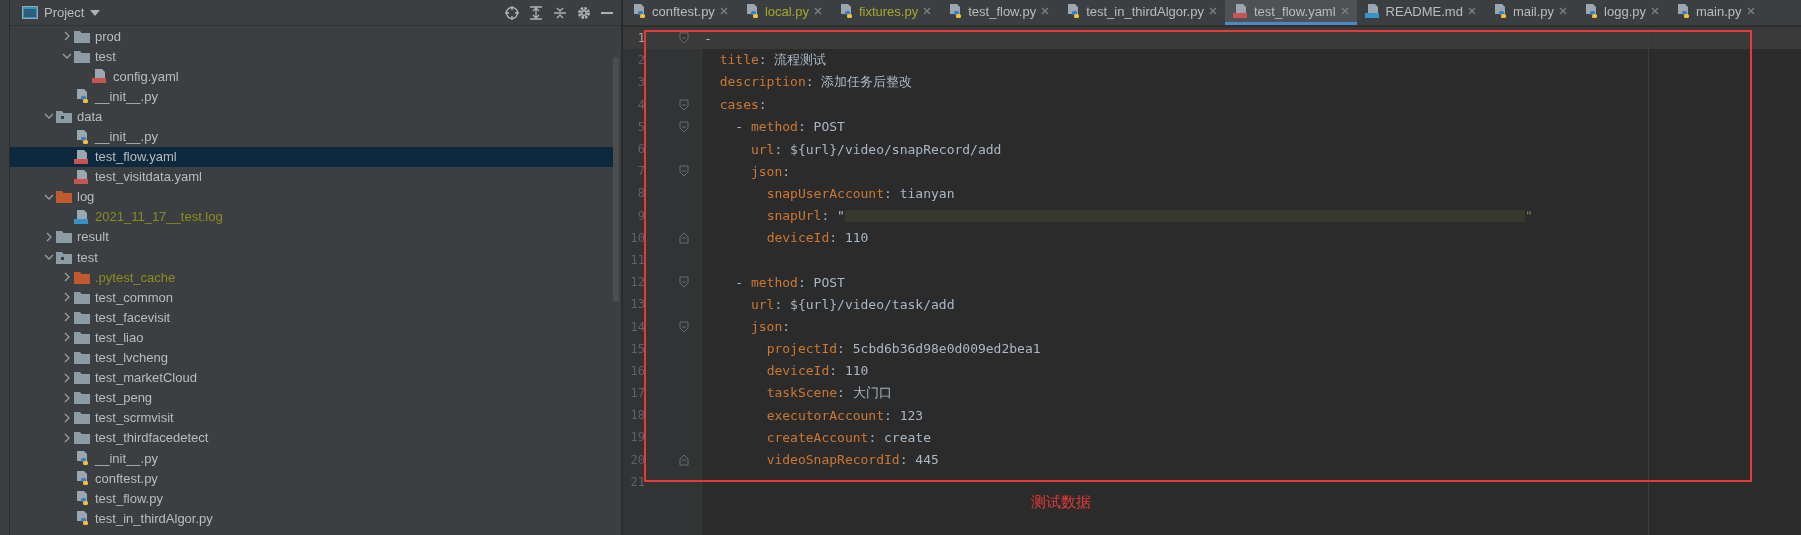 The image size is (1801, 535). Describe the element at coordinates (311, 176) in the screenshot. I see `tree-item: test_visitdata.yaml` at that location.